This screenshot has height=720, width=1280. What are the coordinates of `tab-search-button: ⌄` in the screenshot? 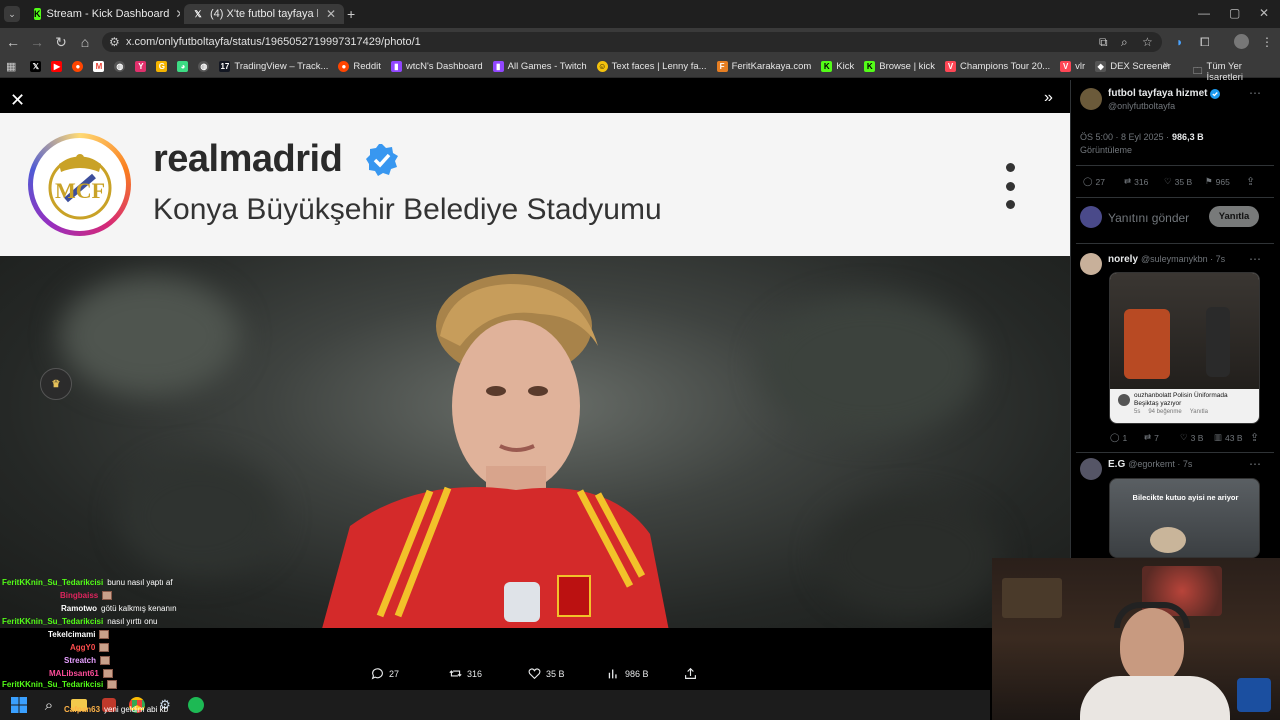 It's located at (12, 14).